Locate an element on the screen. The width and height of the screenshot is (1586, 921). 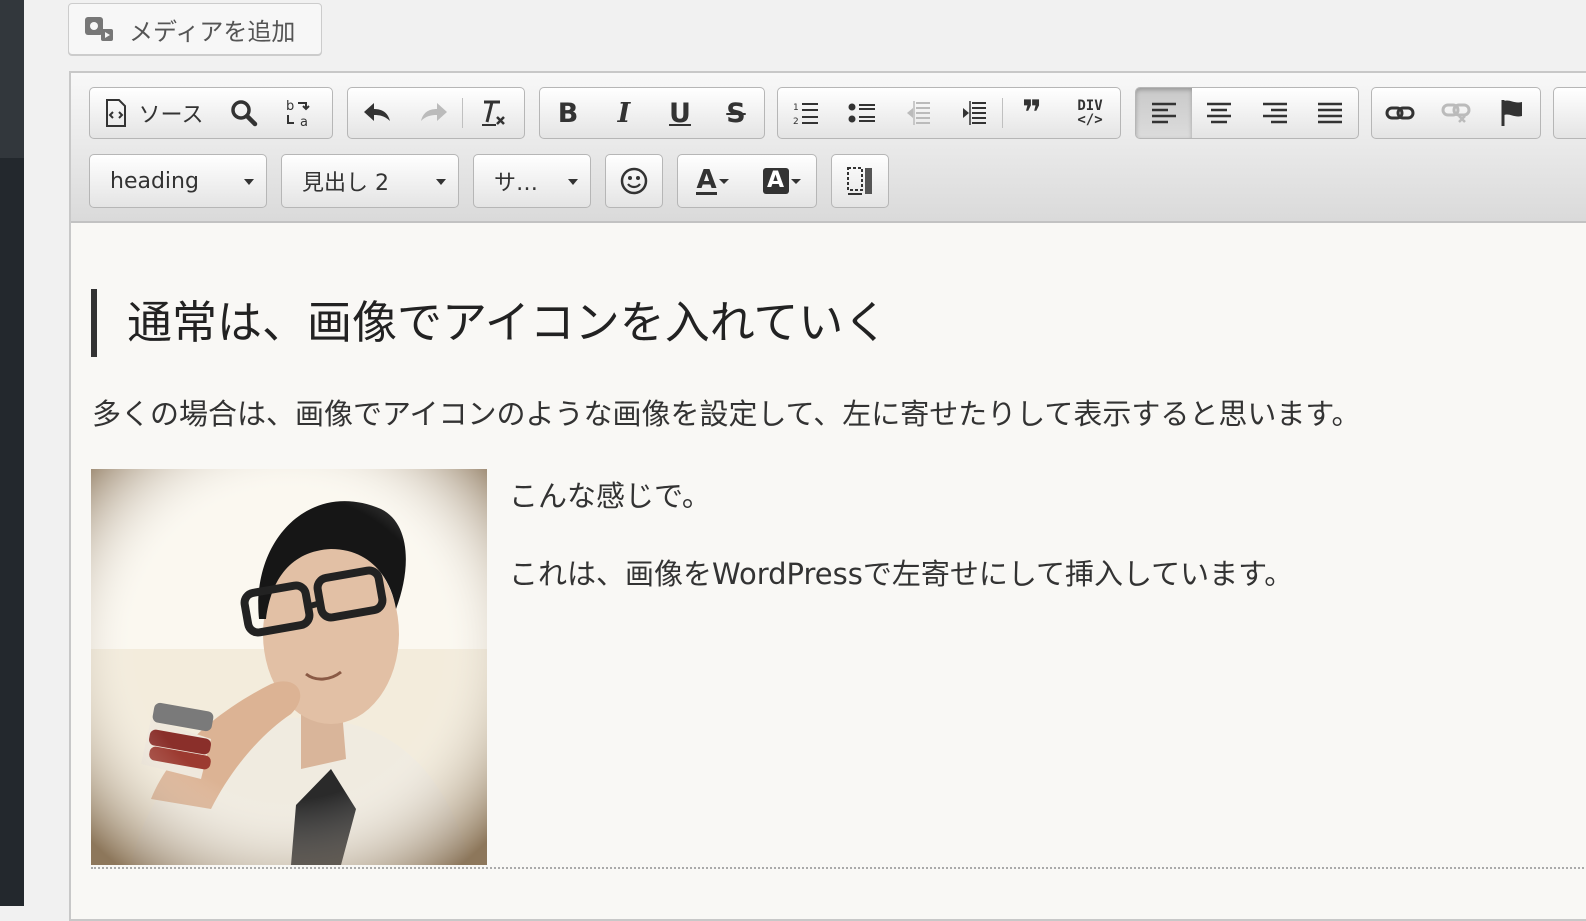
div-code-icon: </> is located at coordinates (1090, 120).